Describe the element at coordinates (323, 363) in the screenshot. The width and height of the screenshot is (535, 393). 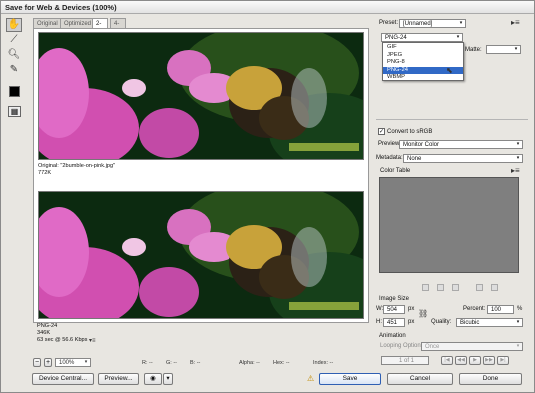
I see `index-readout: Index: --` at that location.